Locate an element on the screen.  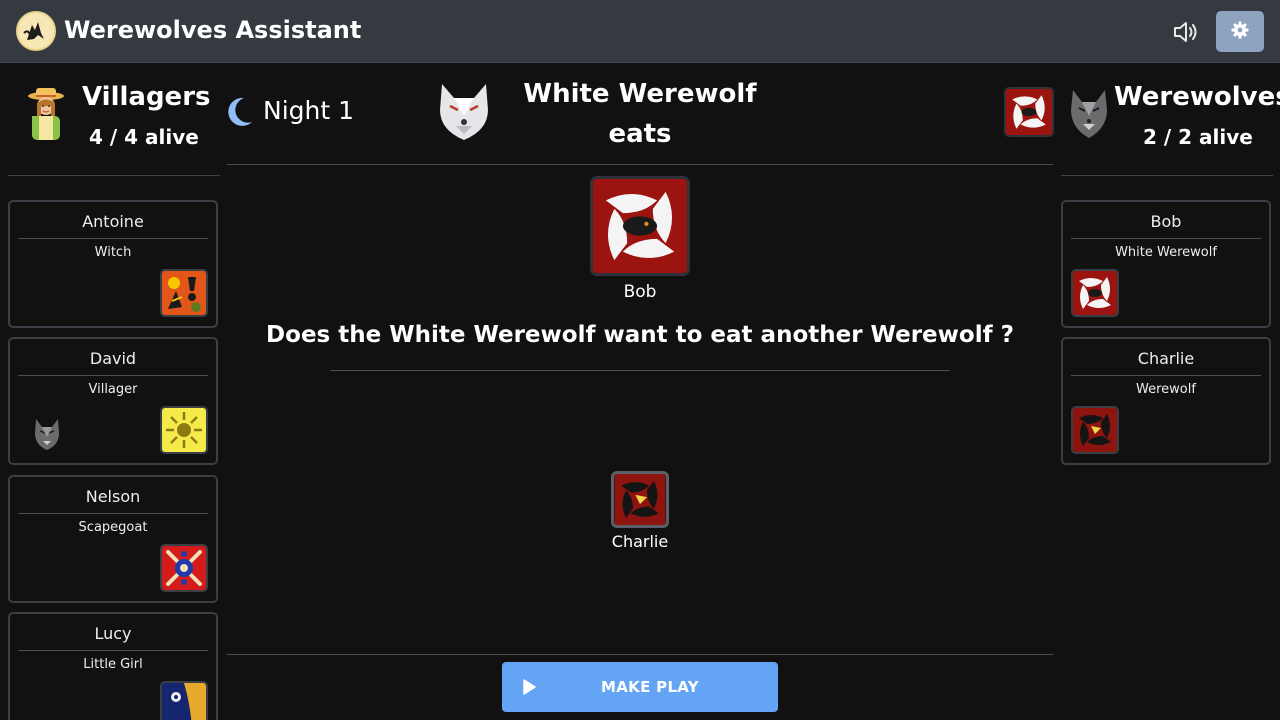
scapegoat-card-icon is located at coordinates (184, 568).